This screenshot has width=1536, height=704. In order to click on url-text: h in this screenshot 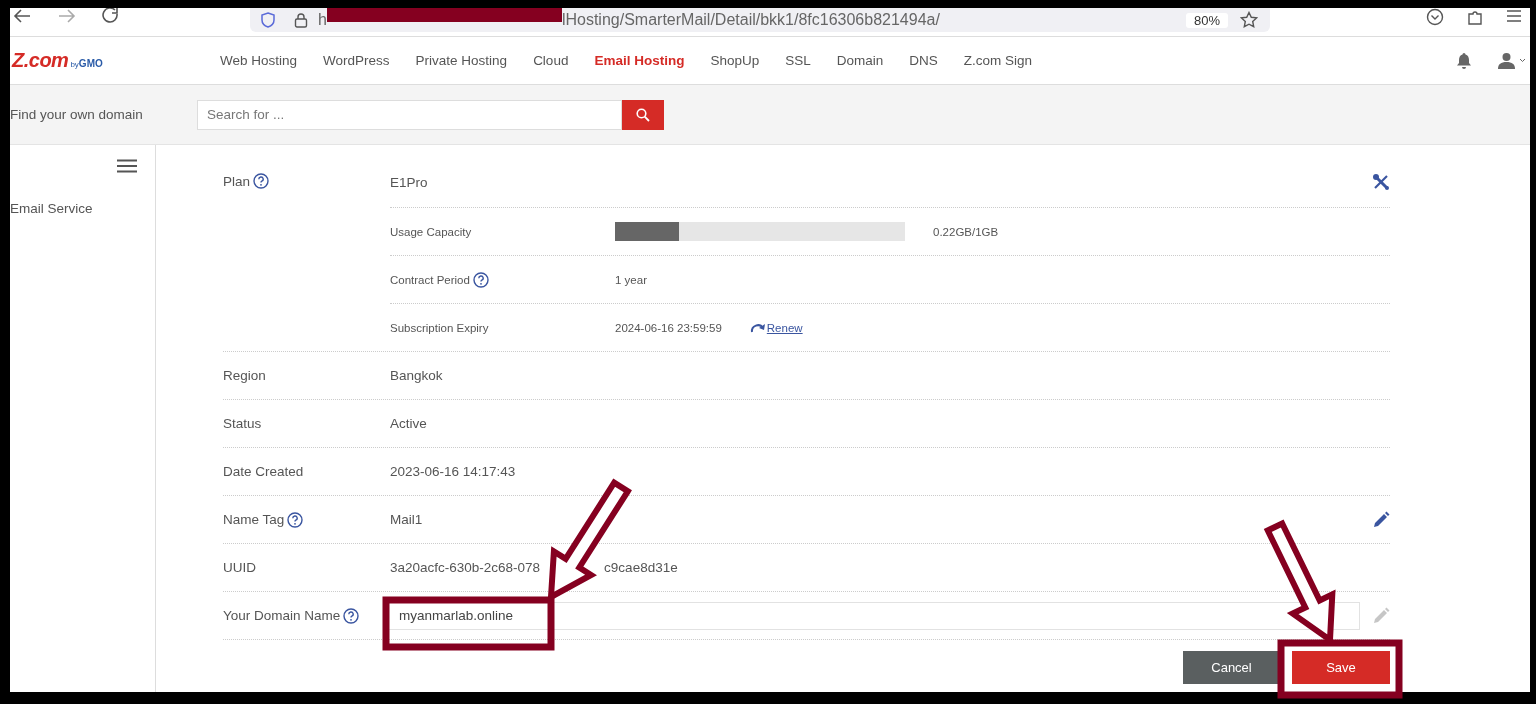, I will do `click(322, 20)`.